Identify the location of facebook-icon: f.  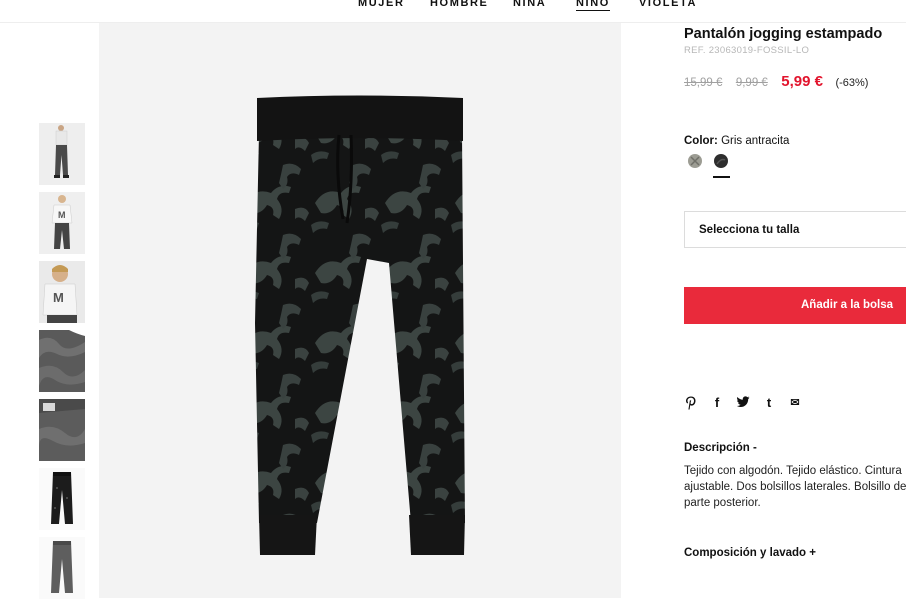
(717, 403).